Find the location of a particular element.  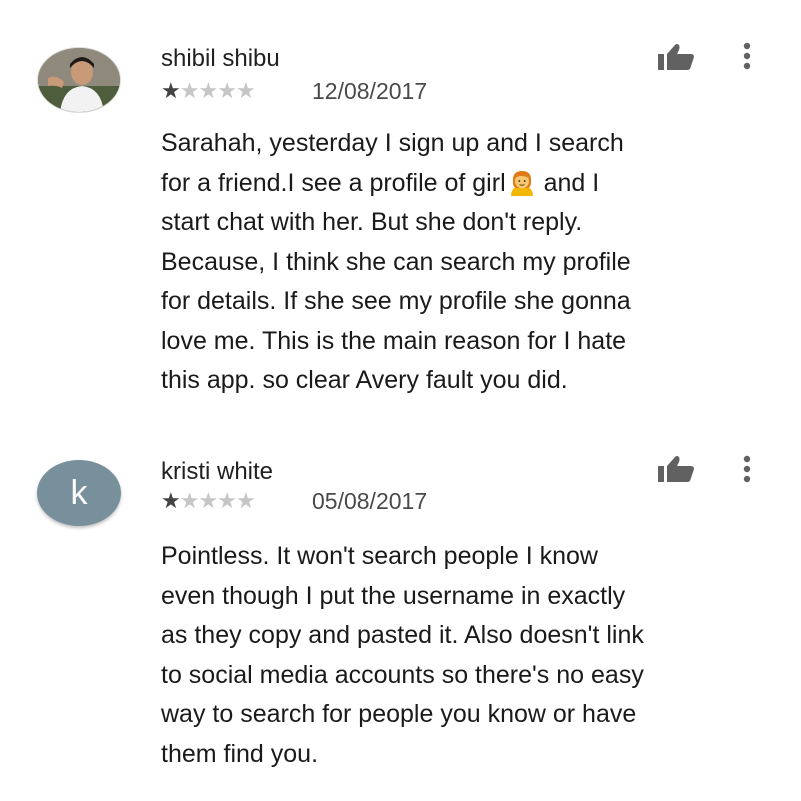

author-avatar: k is located at coordinates (79, 493).